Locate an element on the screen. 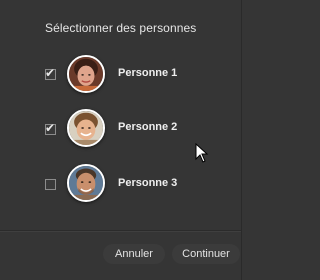  person-3-checkbox is located at coordinates (50, 184).